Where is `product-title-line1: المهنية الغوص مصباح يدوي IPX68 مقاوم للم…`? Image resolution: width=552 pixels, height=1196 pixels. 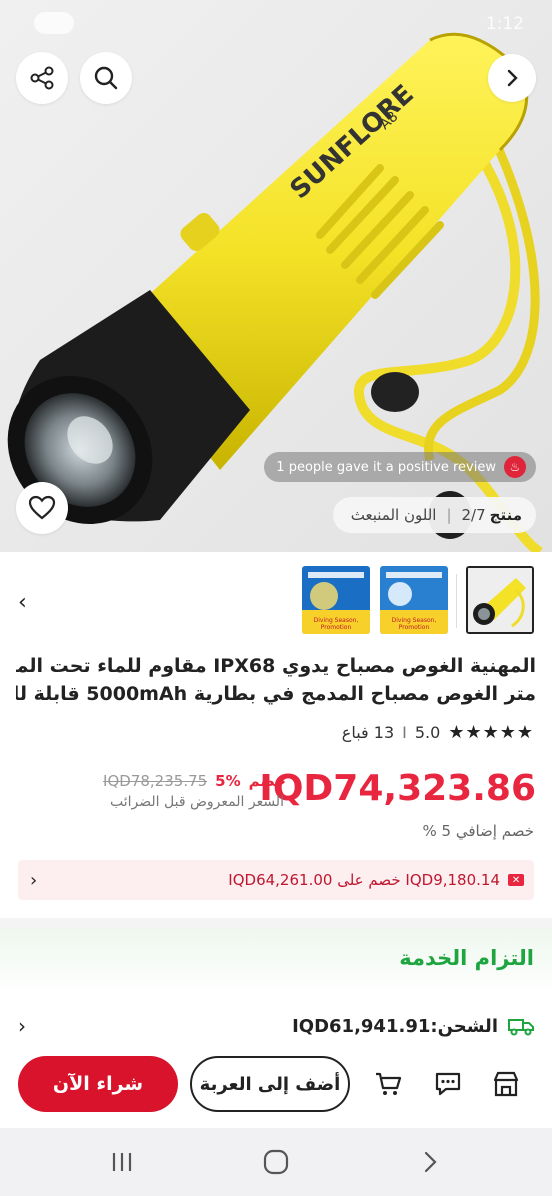 product-title-line1: المهنية الغوص مصباح يدوي IPX68 مقاوم للم… is located at coordinates (276, 666).